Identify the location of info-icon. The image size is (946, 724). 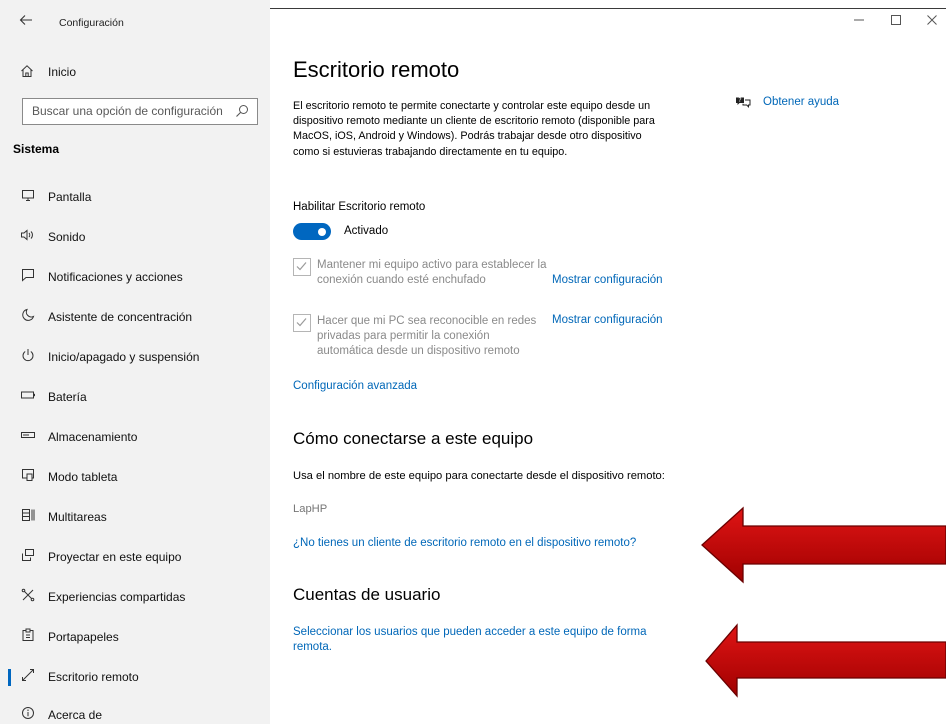
(28, 715).